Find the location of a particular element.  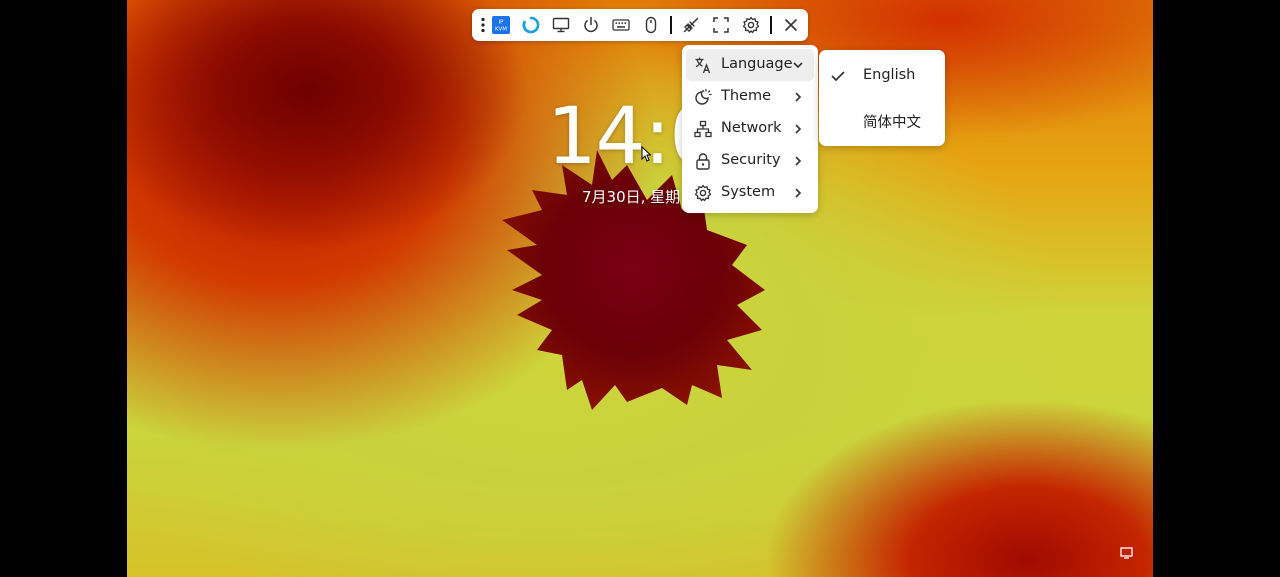

language-option-label: 简体中文 is located at coordinates (892, 123).